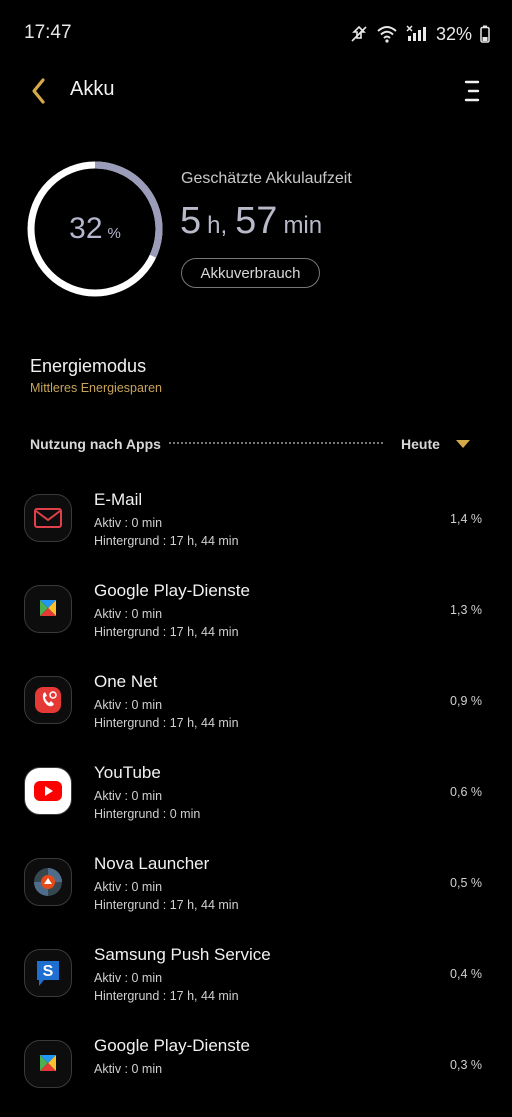 This screenshot has width=512, height=1117. What do you see at coordinates (127, 772) in the screenshot?
I see `app-name: YouTube` at bounding box center [127, 772].